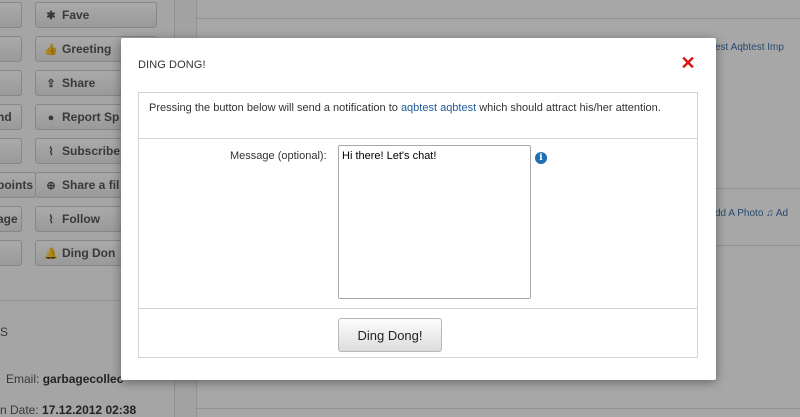  I want to click on message-textarea: Hi there! Let's chat!, so click(434, 222).